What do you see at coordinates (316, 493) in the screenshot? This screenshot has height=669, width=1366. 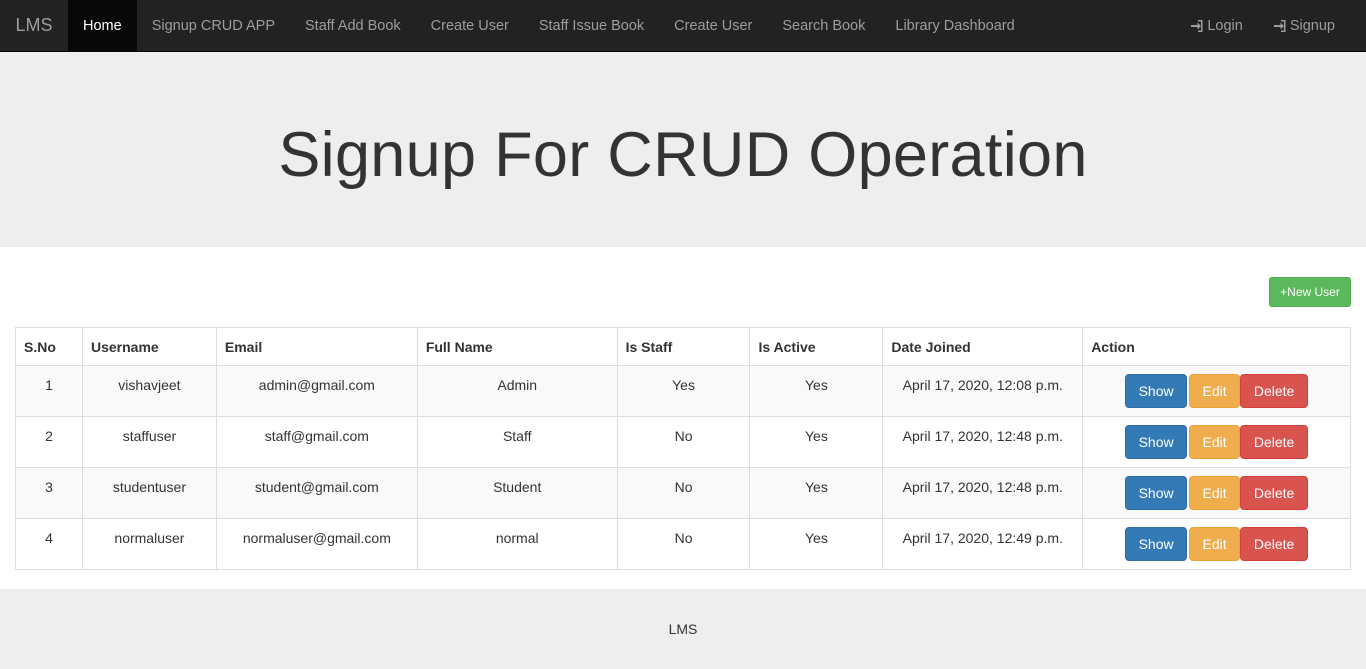 I see `cell-email: student@gmail.com` at bounding box center [316, 493].